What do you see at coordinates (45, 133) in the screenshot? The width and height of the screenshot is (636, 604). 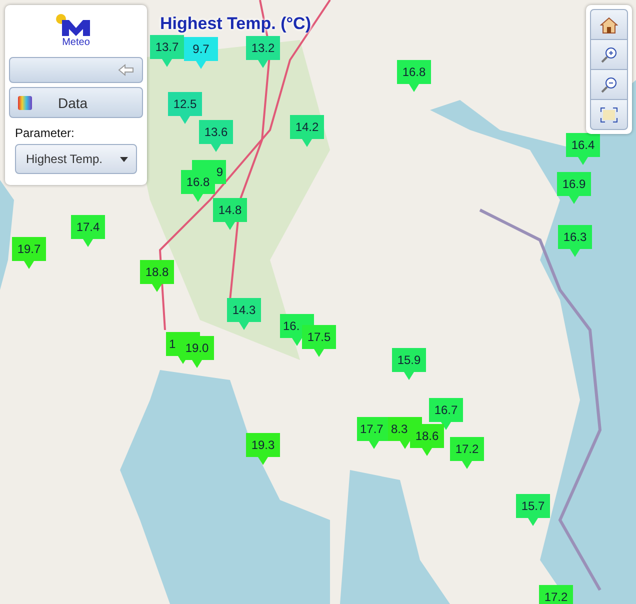 I see `parameter-label: Parameter:` at bounding box center [45, 133].